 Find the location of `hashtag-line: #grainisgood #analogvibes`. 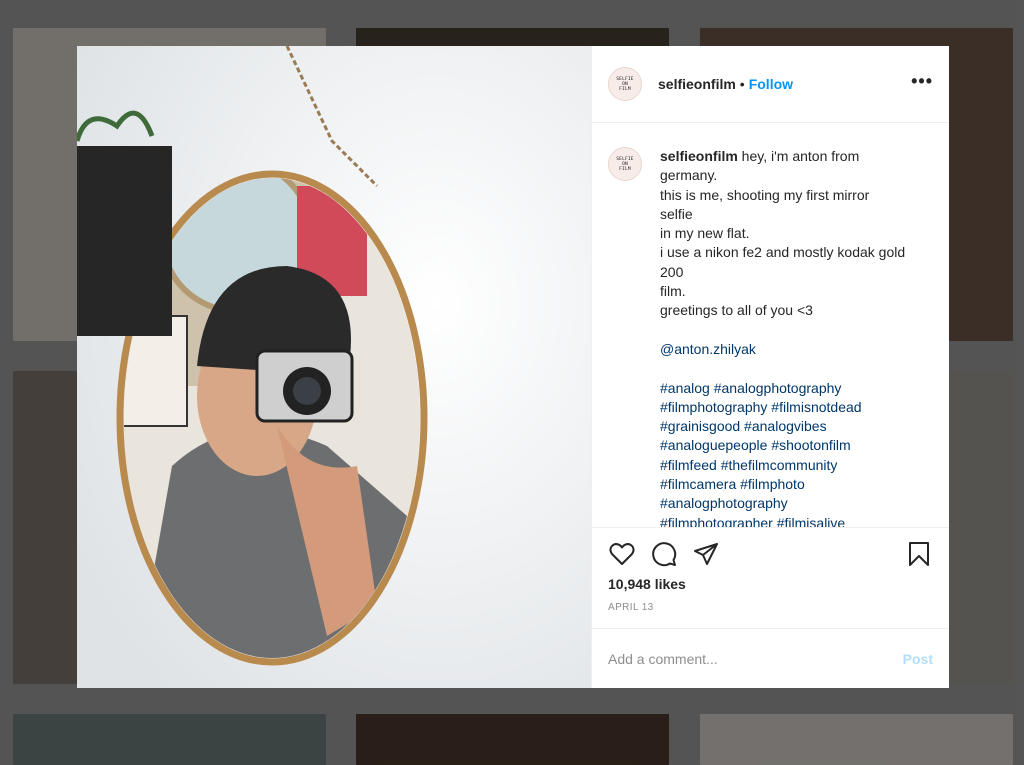

hashtag-line: #grainisgood #analogvibes is located at coordinates (796, 426).